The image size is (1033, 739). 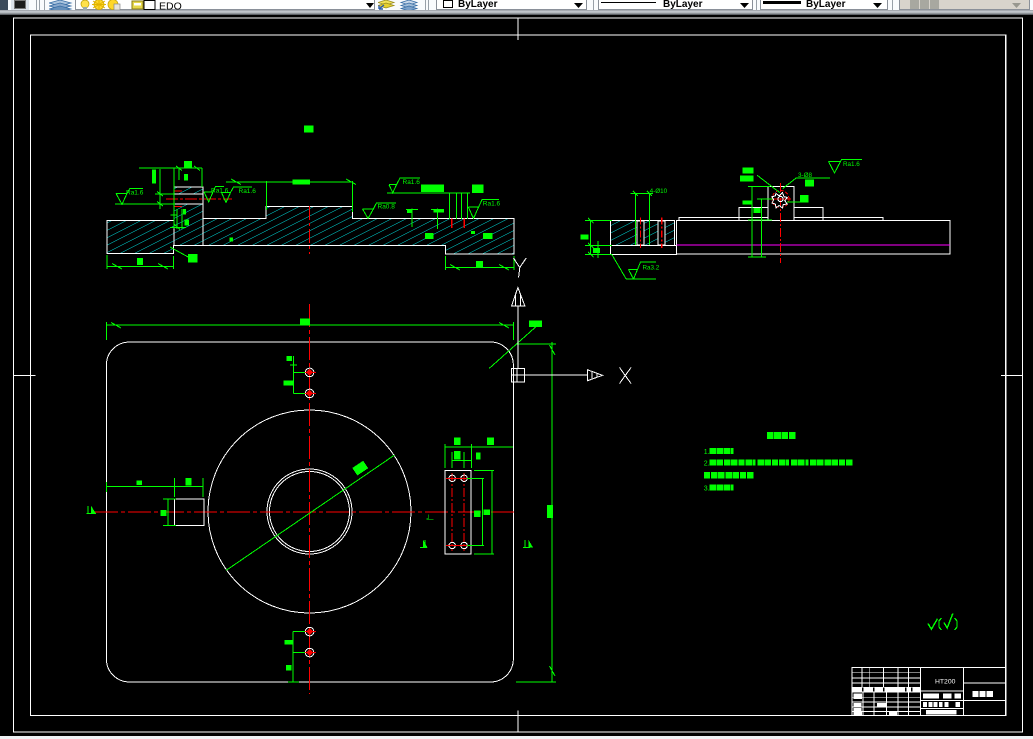 What do you see at coordinates (387, 207) in the screenshot?
I see `svg-text: Ra0.8` at bounding box center [387, 207].